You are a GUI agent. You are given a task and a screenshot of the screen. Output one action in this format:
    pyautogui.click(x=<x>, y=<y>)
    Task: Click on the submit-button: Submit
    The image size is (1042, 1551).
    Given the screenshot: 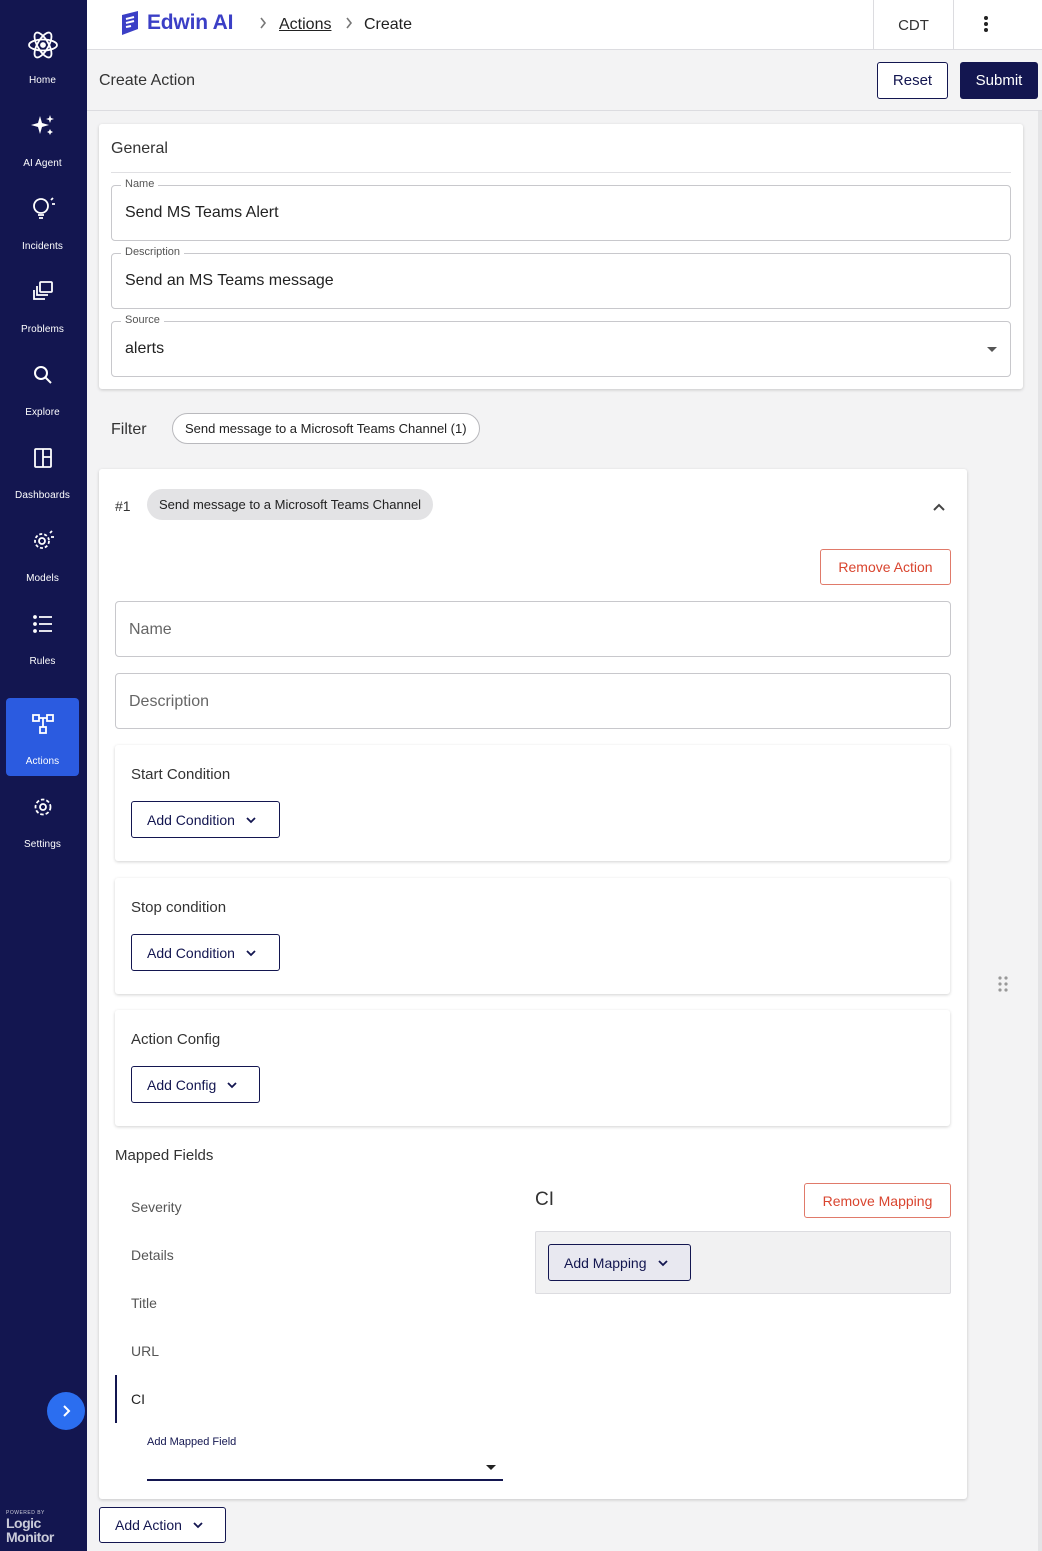 What is the action you would take?
    pyautogui.click(x=999, y=80)
    